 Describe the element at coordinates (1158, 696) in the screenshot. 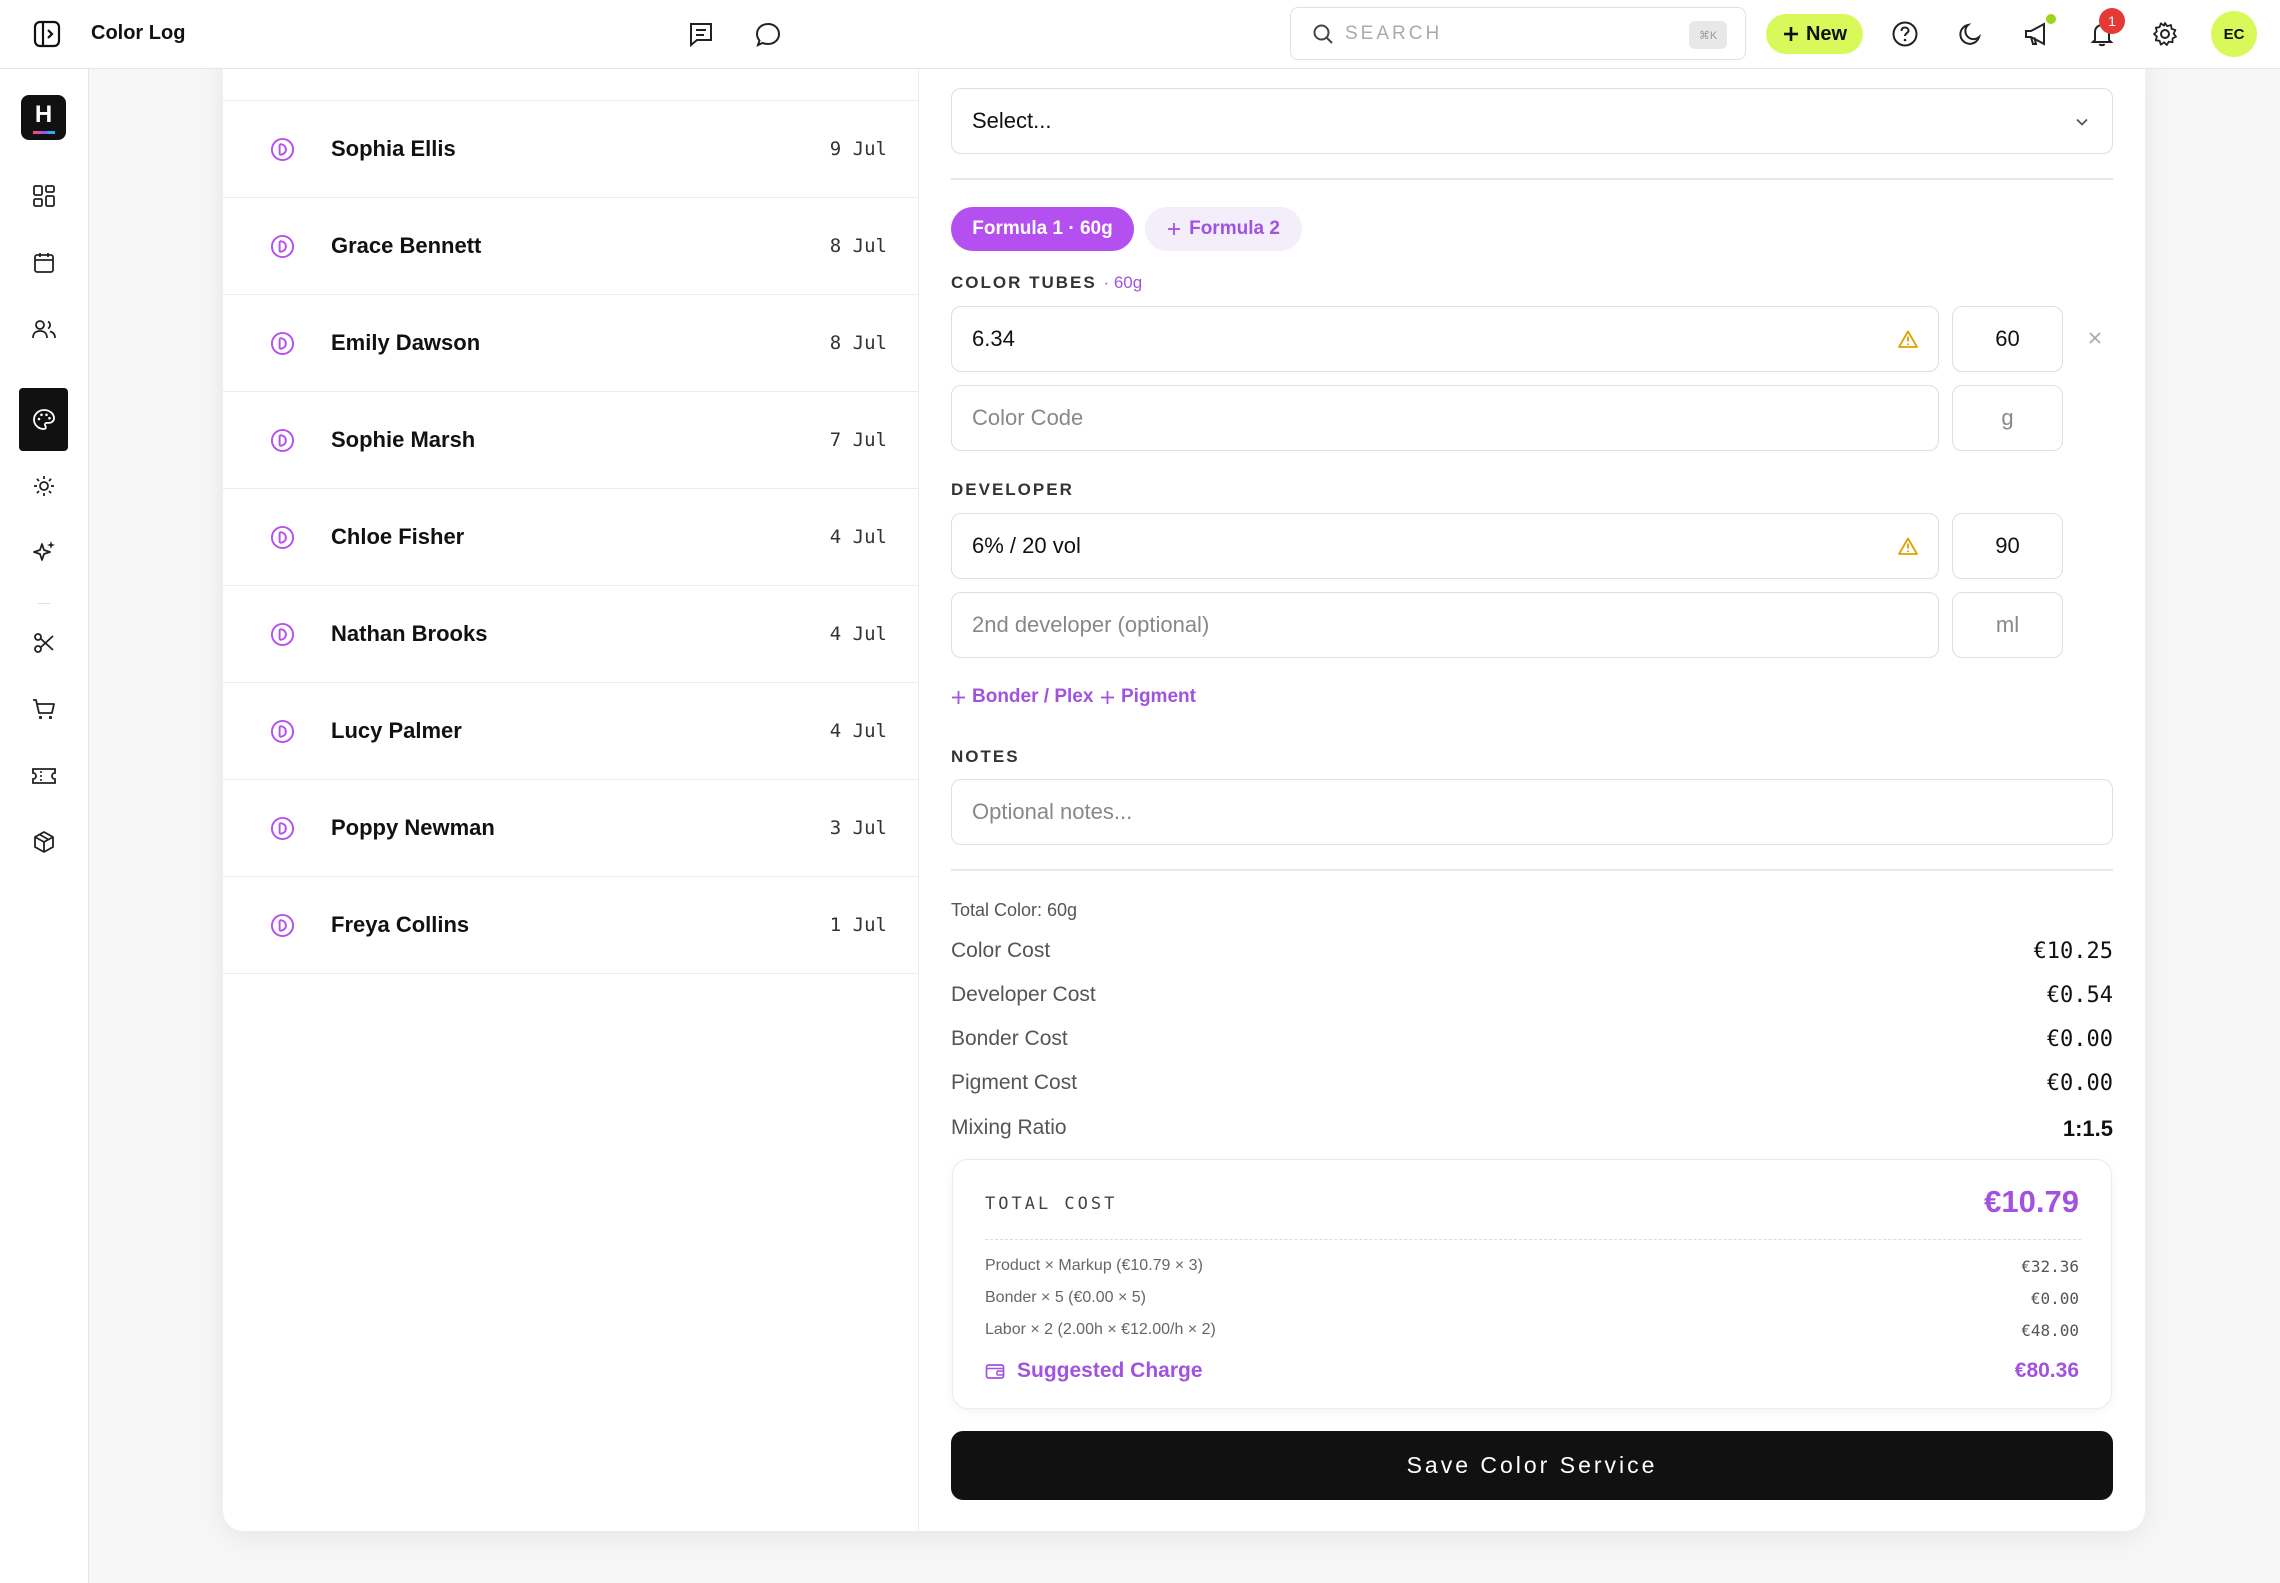

I see `add-pigment-label: Pigment` at that location.